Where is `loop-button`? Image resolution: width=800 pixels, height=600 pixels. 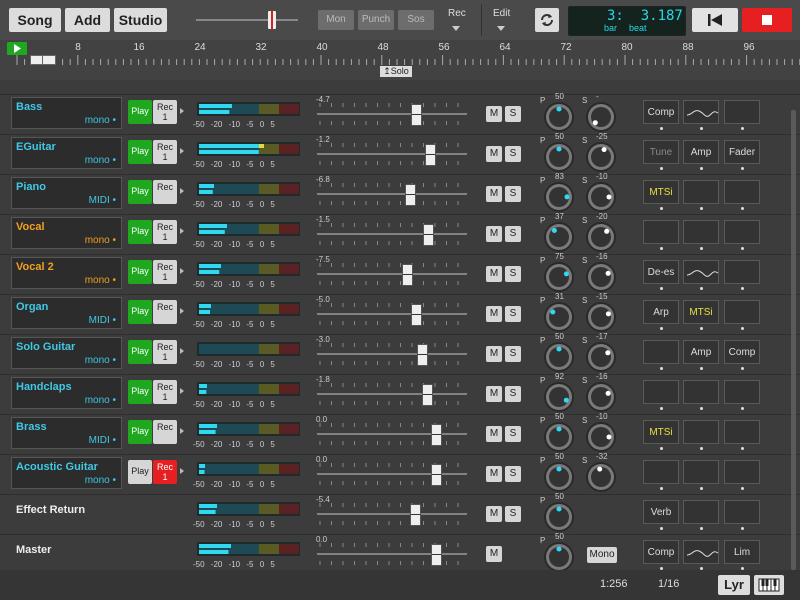
loop-button is located at coordinates (547, 20).